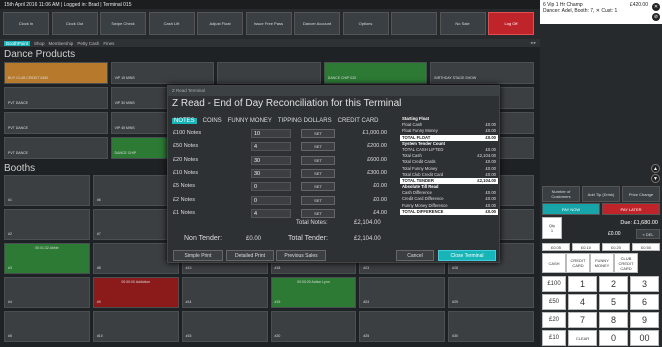  Describe the element at coordinates (301, 255) in the screenshot. I see `previous-sales-button: Previous Sales` at that location.